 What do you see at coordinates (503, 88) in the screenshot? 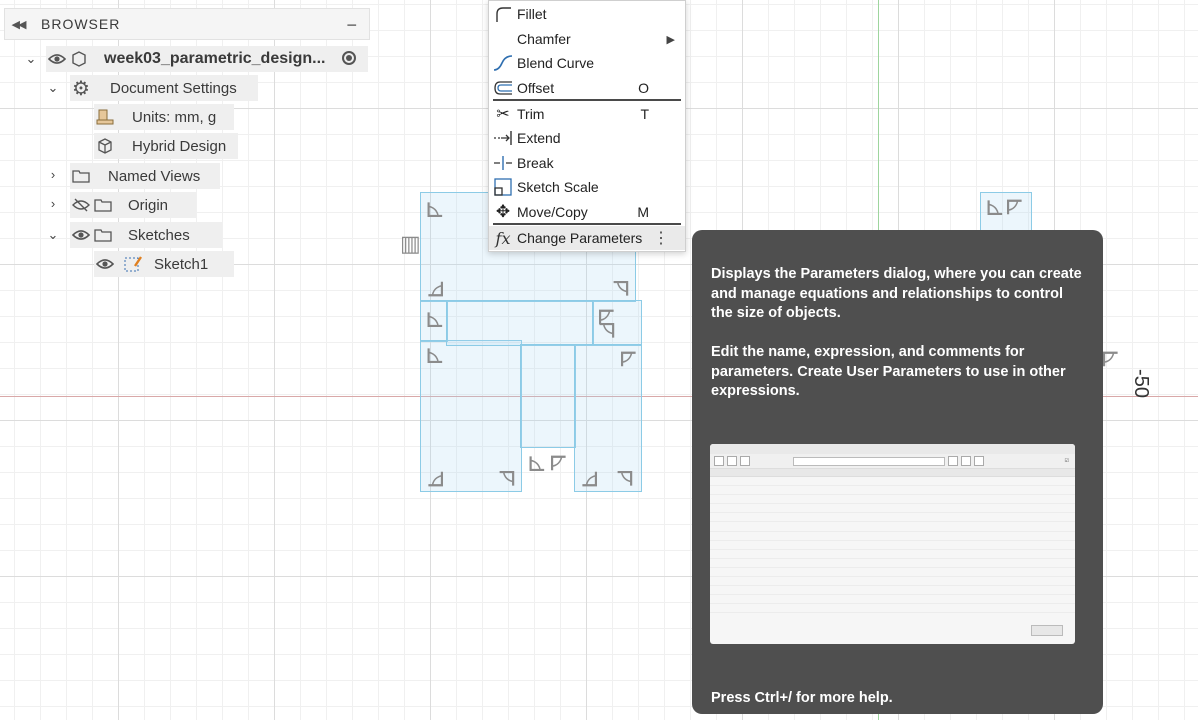
I see `offset-icon` at bounding box center [503, 88].